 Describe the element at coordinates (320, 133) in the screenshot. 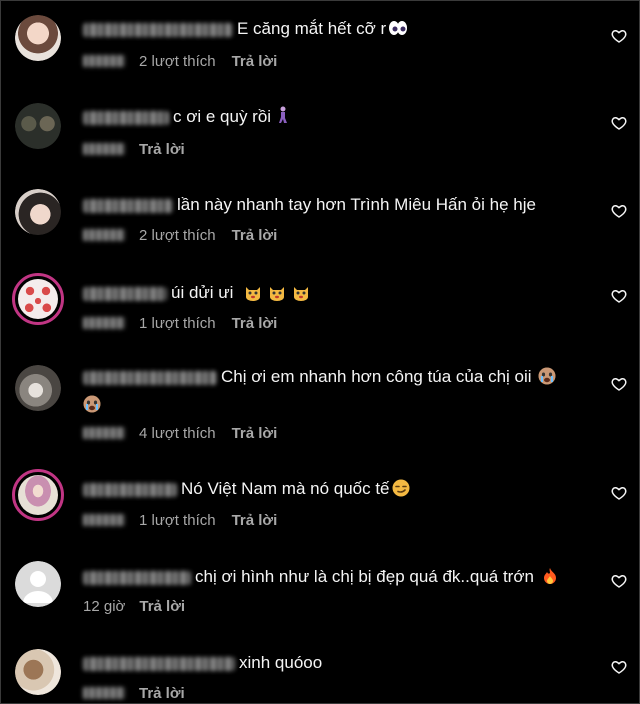

I see `comment-item: c ơi e quỳ rồi Trả lời` at that location.